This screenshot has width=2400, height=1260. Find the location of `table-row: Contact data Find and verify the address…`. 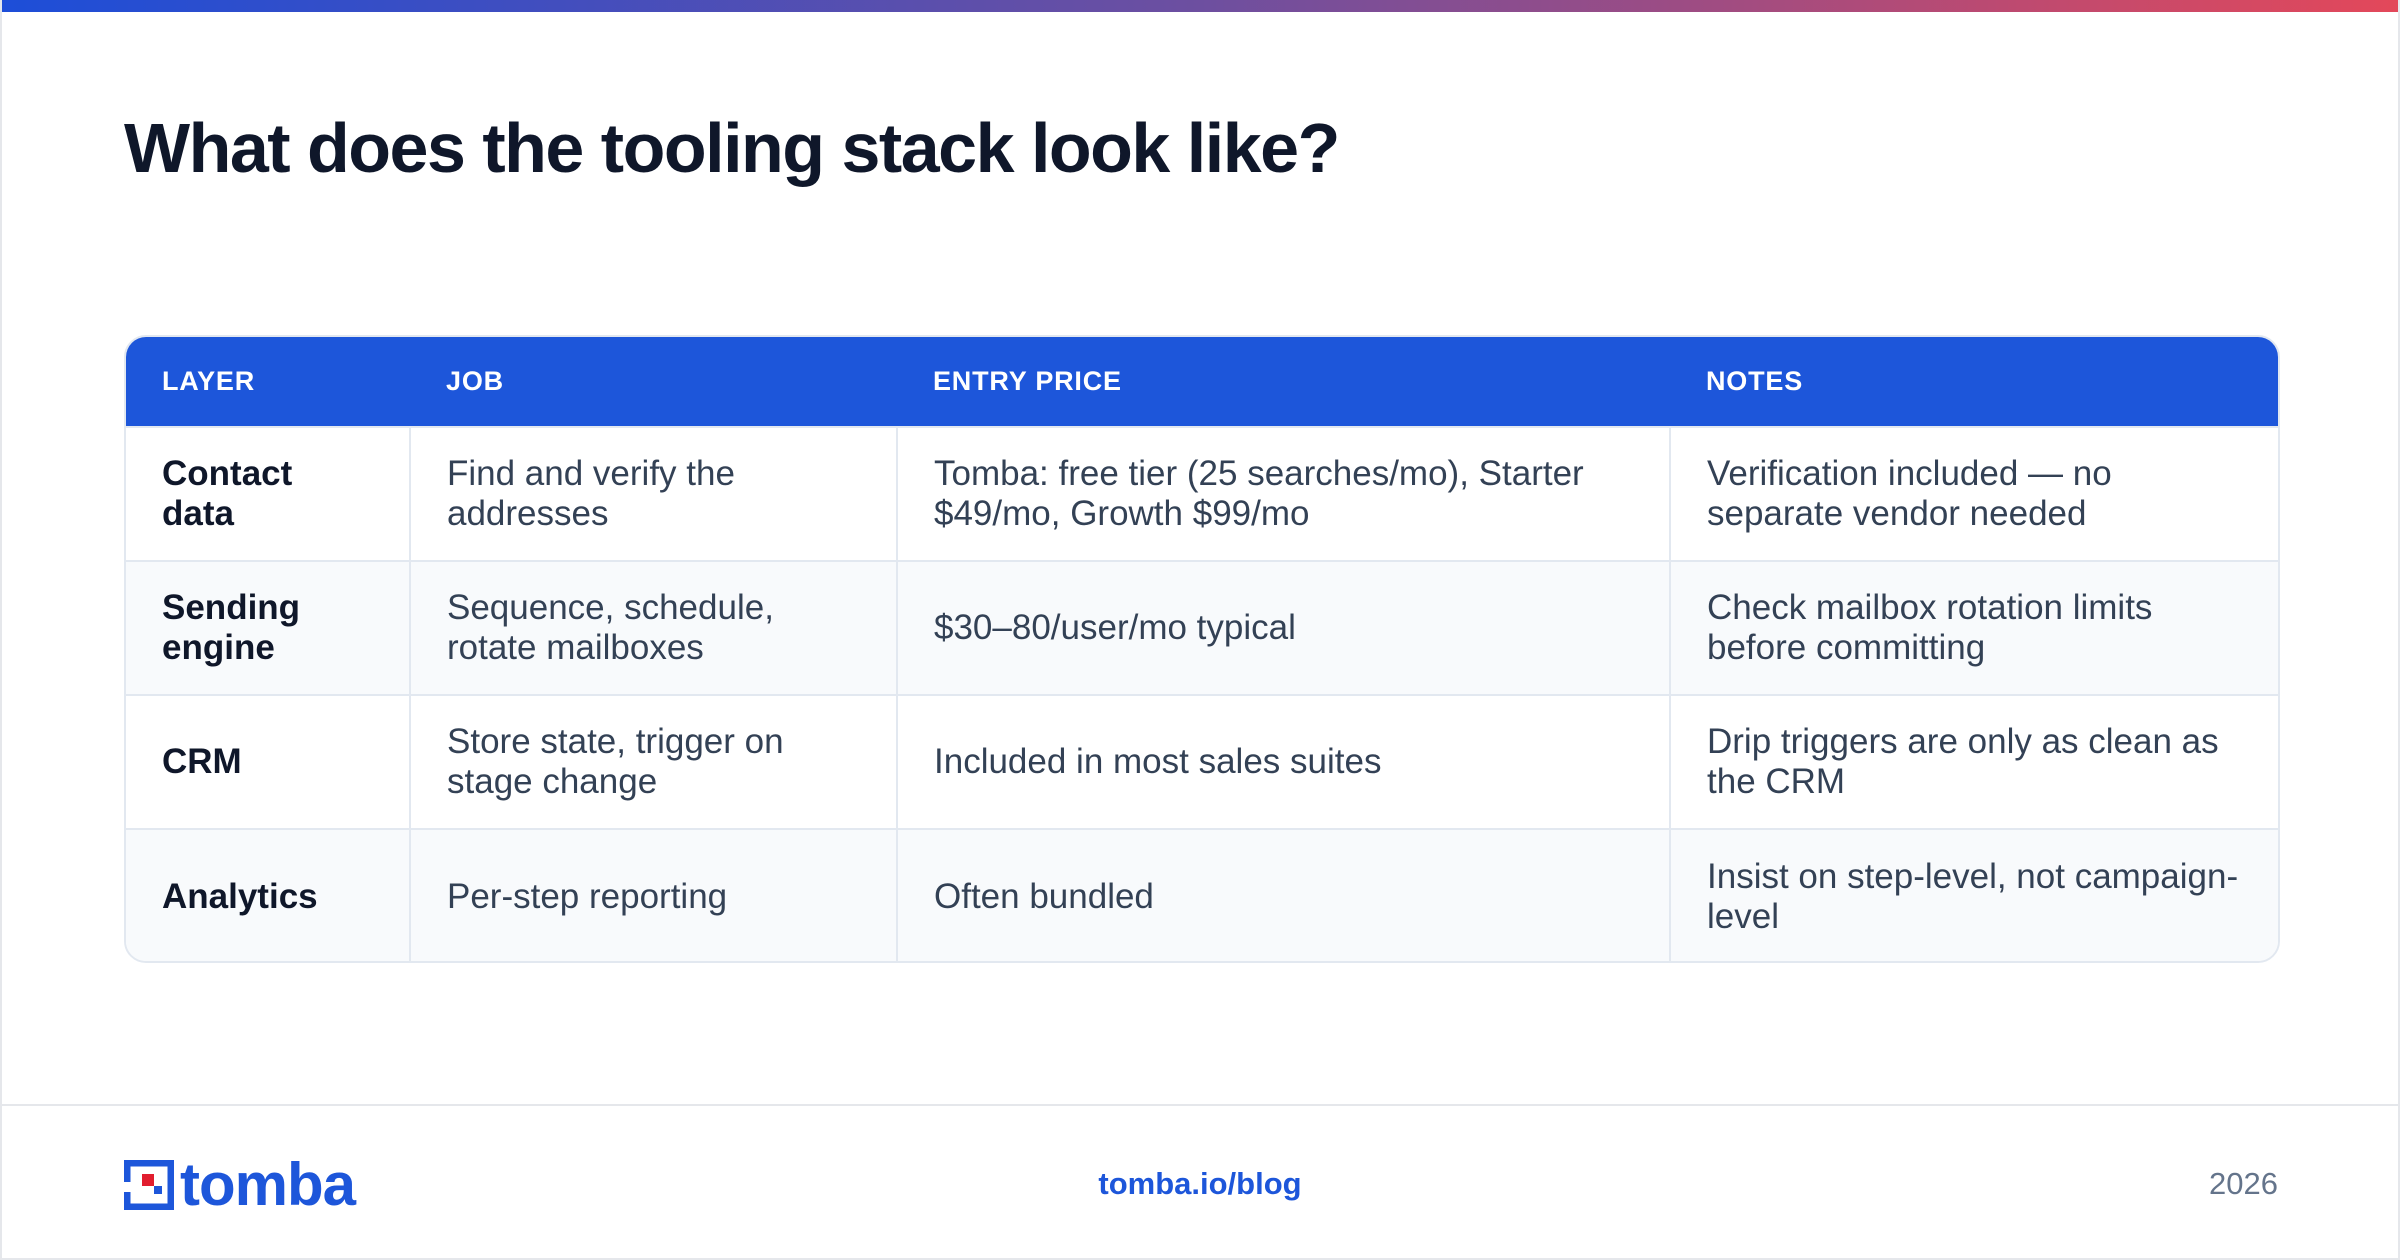

table-row: Contact data Find and verify the address… is located at coordinates (1202, 493).